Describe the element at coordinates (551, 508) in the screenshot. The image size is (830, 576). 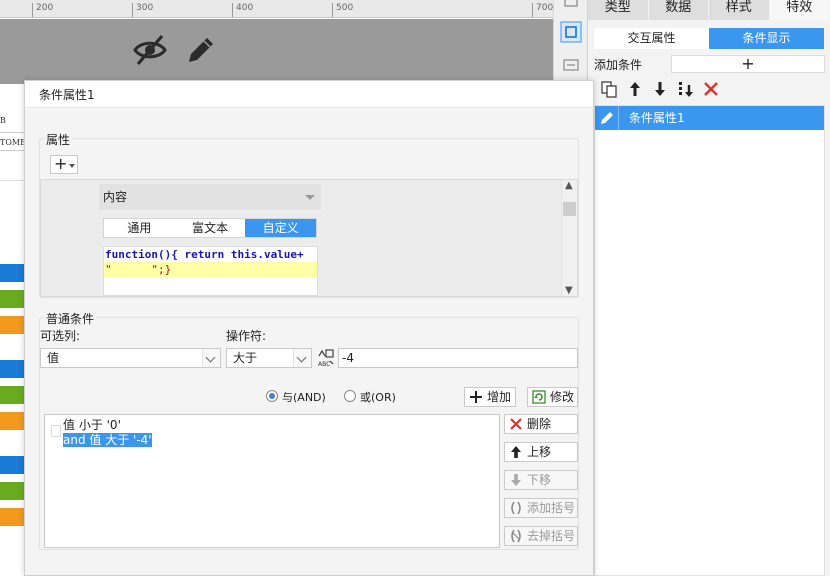
I see `add-bracket-button-label: 添加括号` at that location.